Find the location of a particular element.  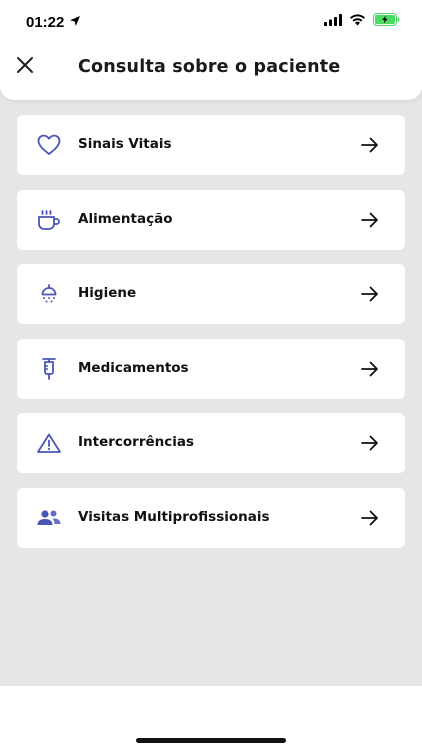

close-button is located at coordinates (25, 67).